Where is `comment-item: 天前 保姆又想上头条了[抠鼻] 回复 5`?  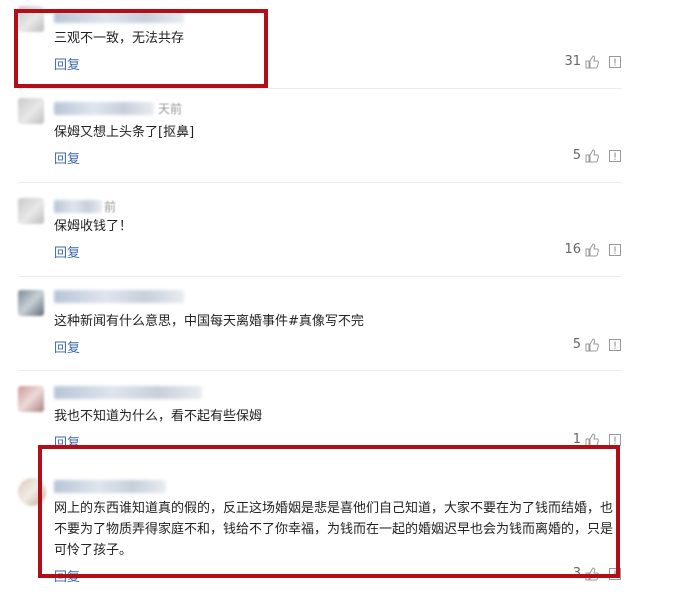 comment-item: 天前 保姆又想上头条了[抠鼻] 回复 5 is located at coordinates (320, 136).